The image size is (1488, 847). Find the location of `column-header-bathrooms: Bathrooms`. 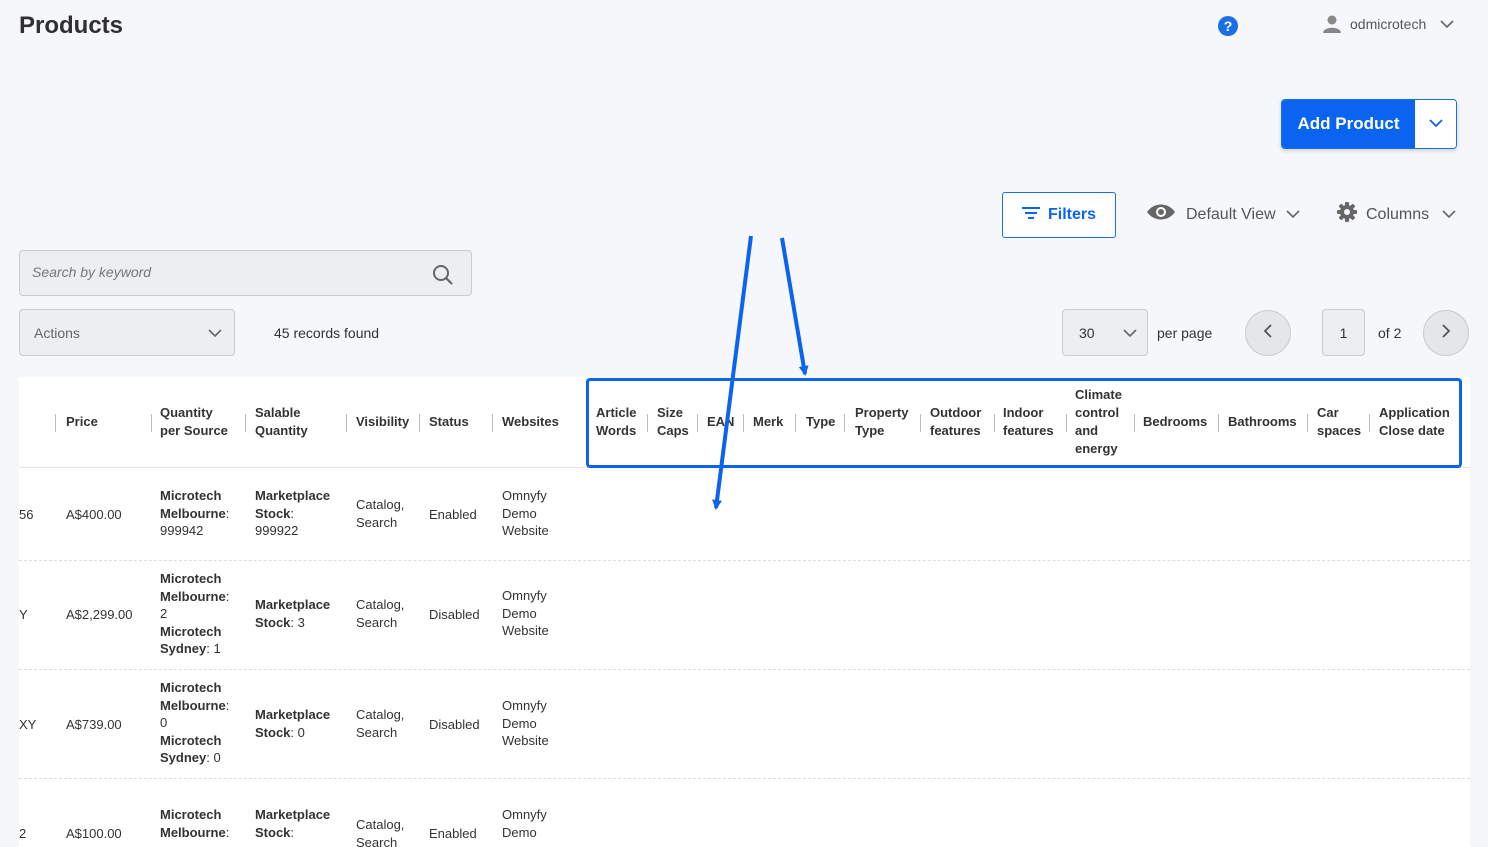

column-header-bathrooms: Bathrooms is located at coordinates (1262, 422).